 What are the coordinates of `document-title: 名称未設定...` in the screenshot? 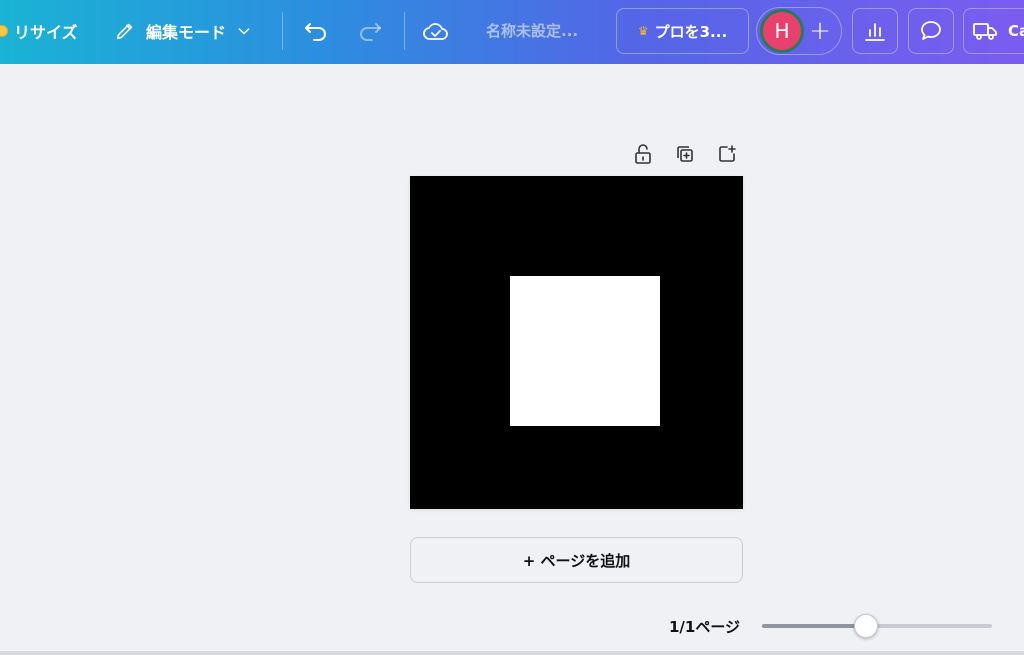 It's located at (532, 30).